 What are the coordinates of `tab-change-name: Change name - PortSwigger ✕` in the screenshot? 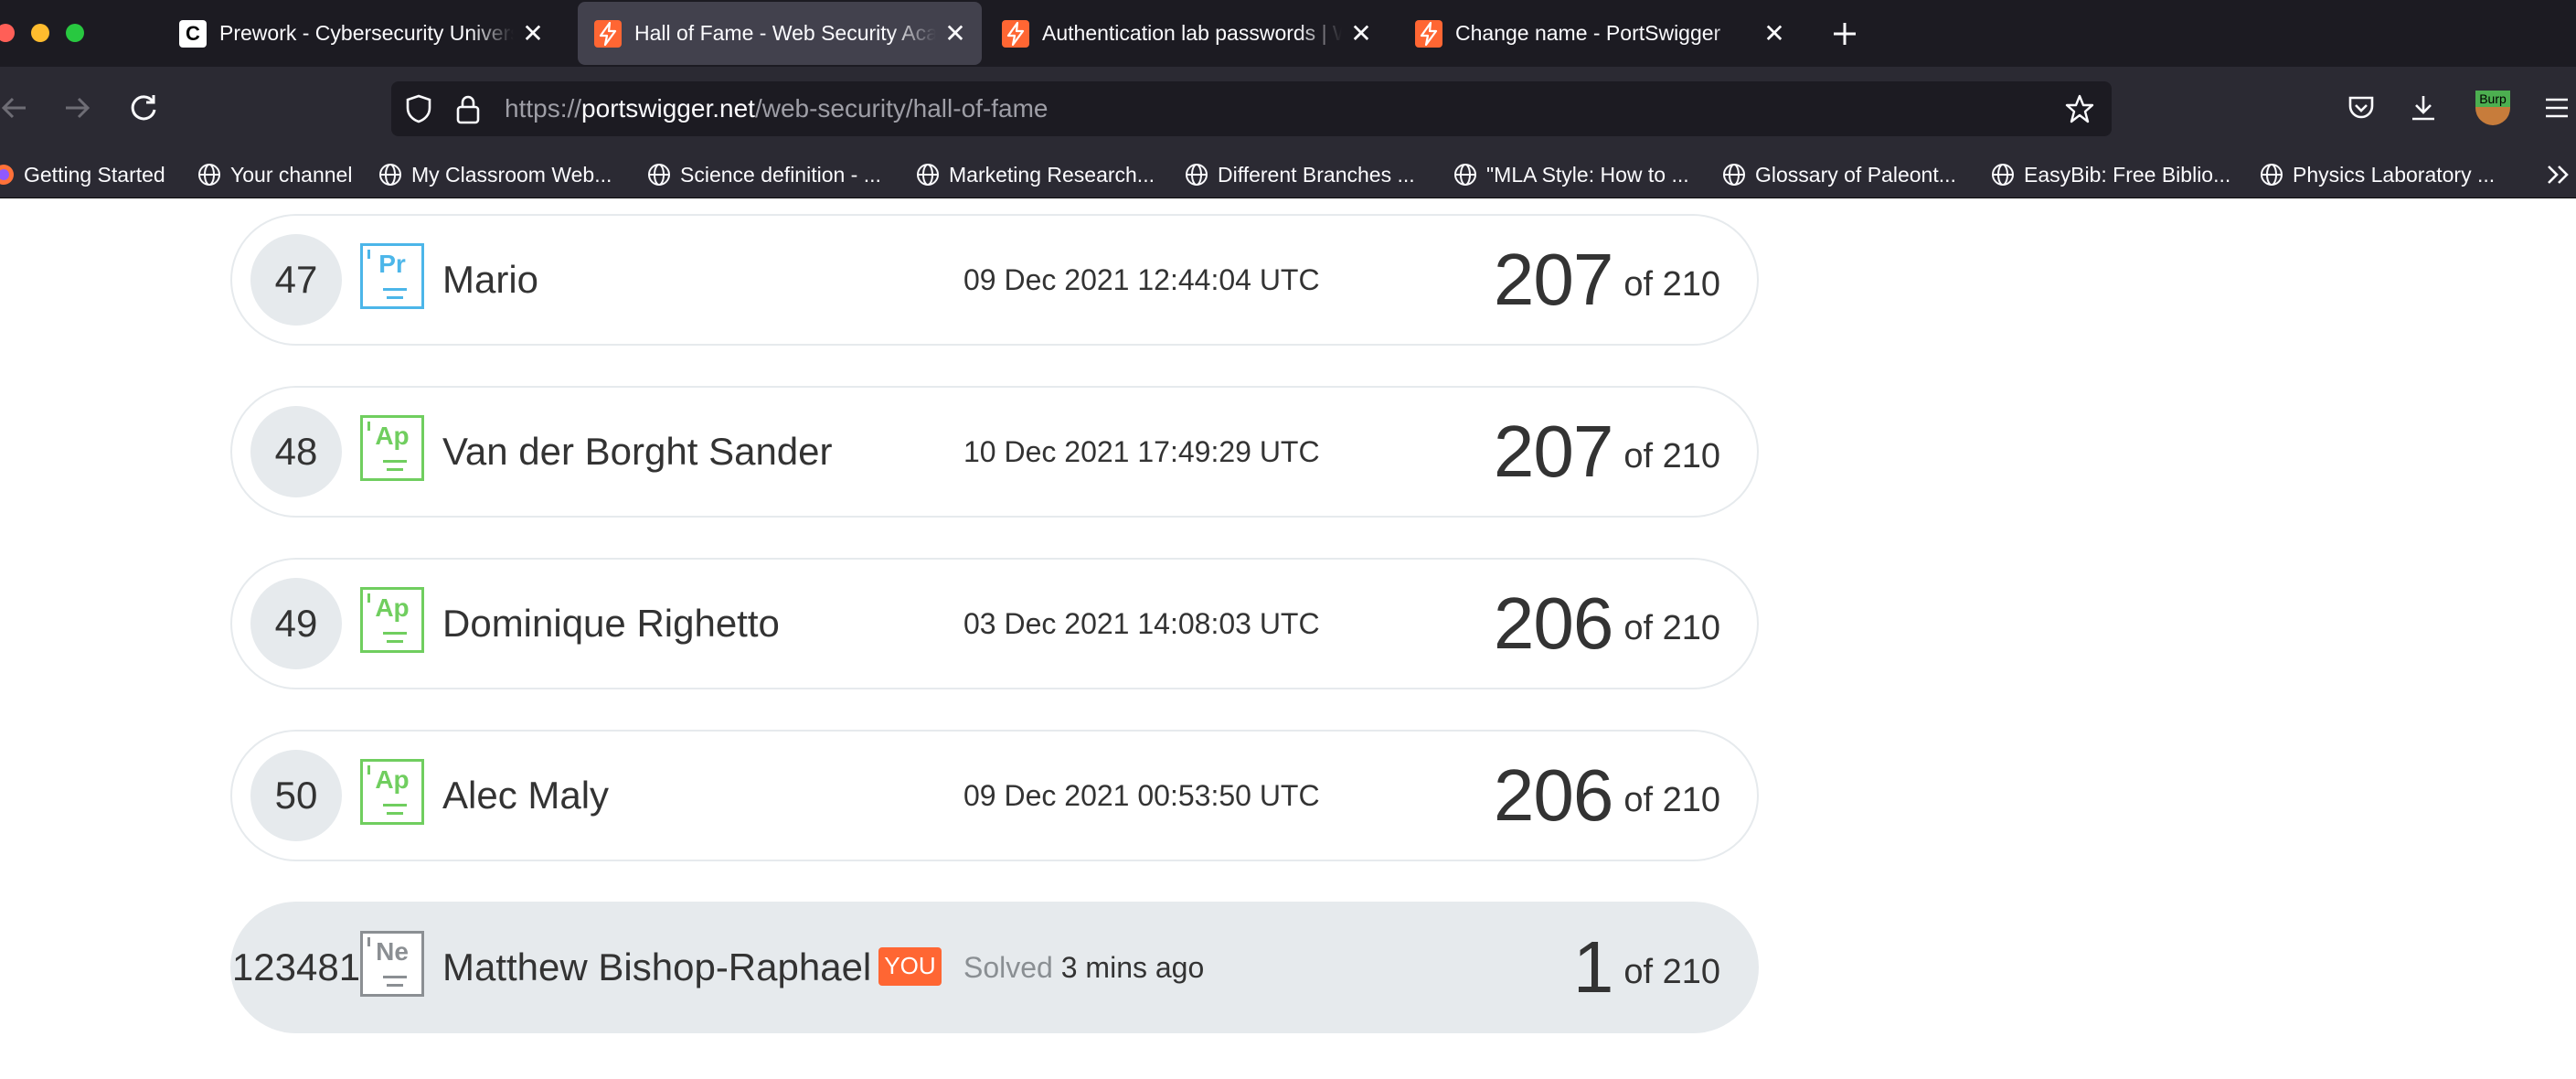 It's located at (1600, 33).